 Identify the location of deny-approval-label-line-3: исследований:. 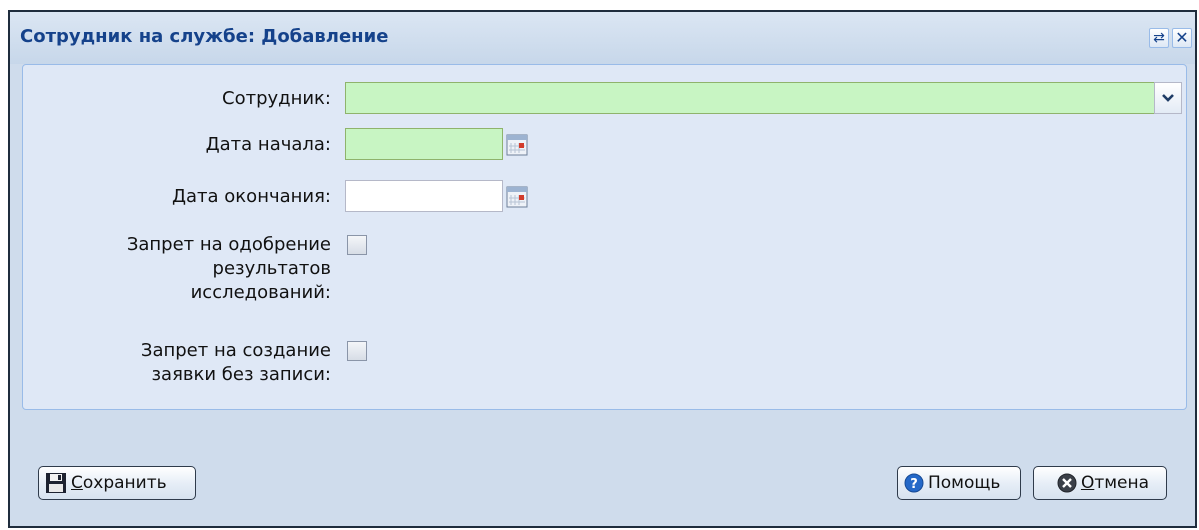
(260, 292).